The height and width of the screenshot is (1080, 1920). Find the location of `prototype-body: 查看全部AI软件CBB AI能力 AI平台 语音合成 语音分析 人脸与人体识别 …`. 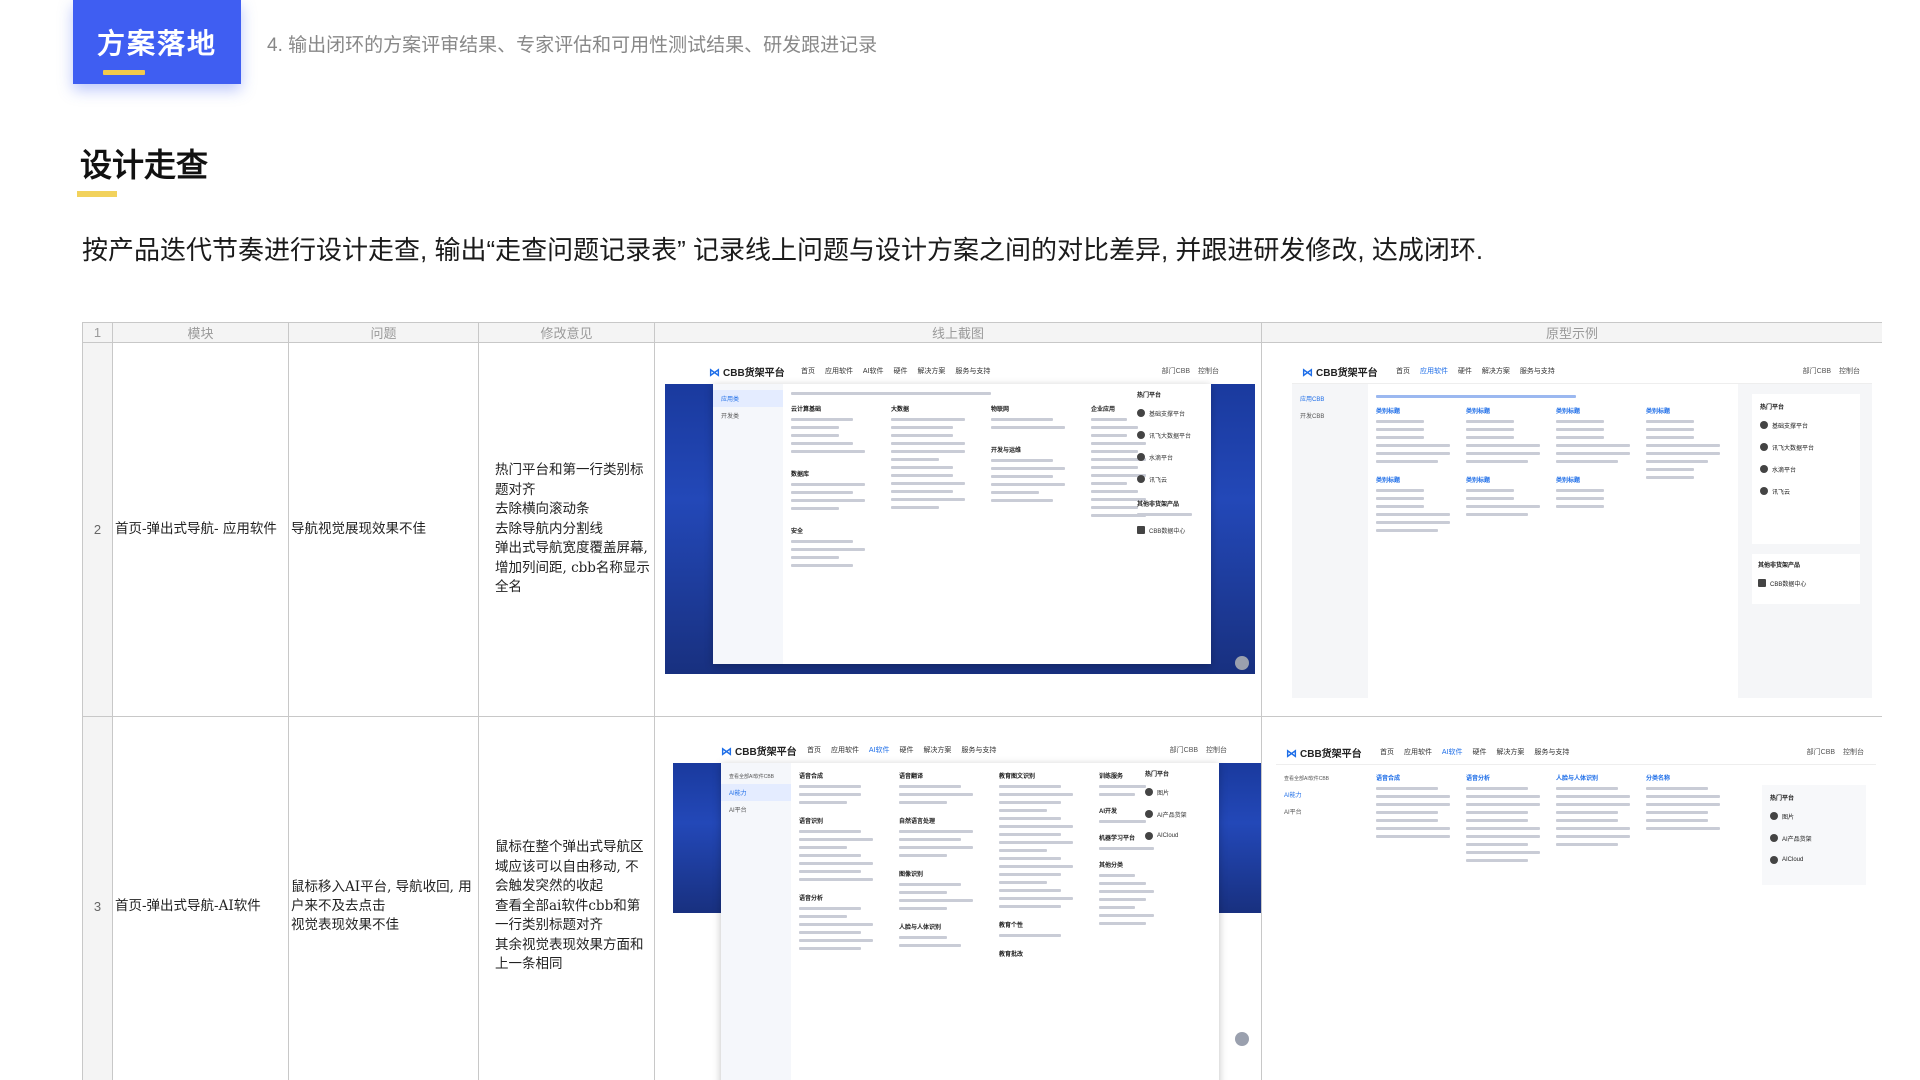

prototype-body: 查看全部AI软件CBB AI能力 AI平台 语音合成 语音分析 人脸与人体识别 … is located at coordinates (1576, 922).